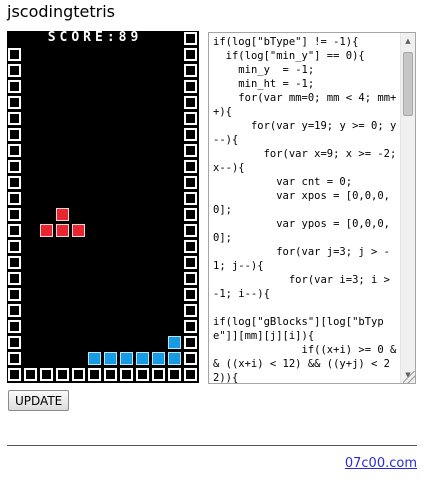 The height and width of the screenshot is (488, 438). Describe the element at coordinates (409, 377) in the screenshot. I see `resize-grip-icon` at that location.